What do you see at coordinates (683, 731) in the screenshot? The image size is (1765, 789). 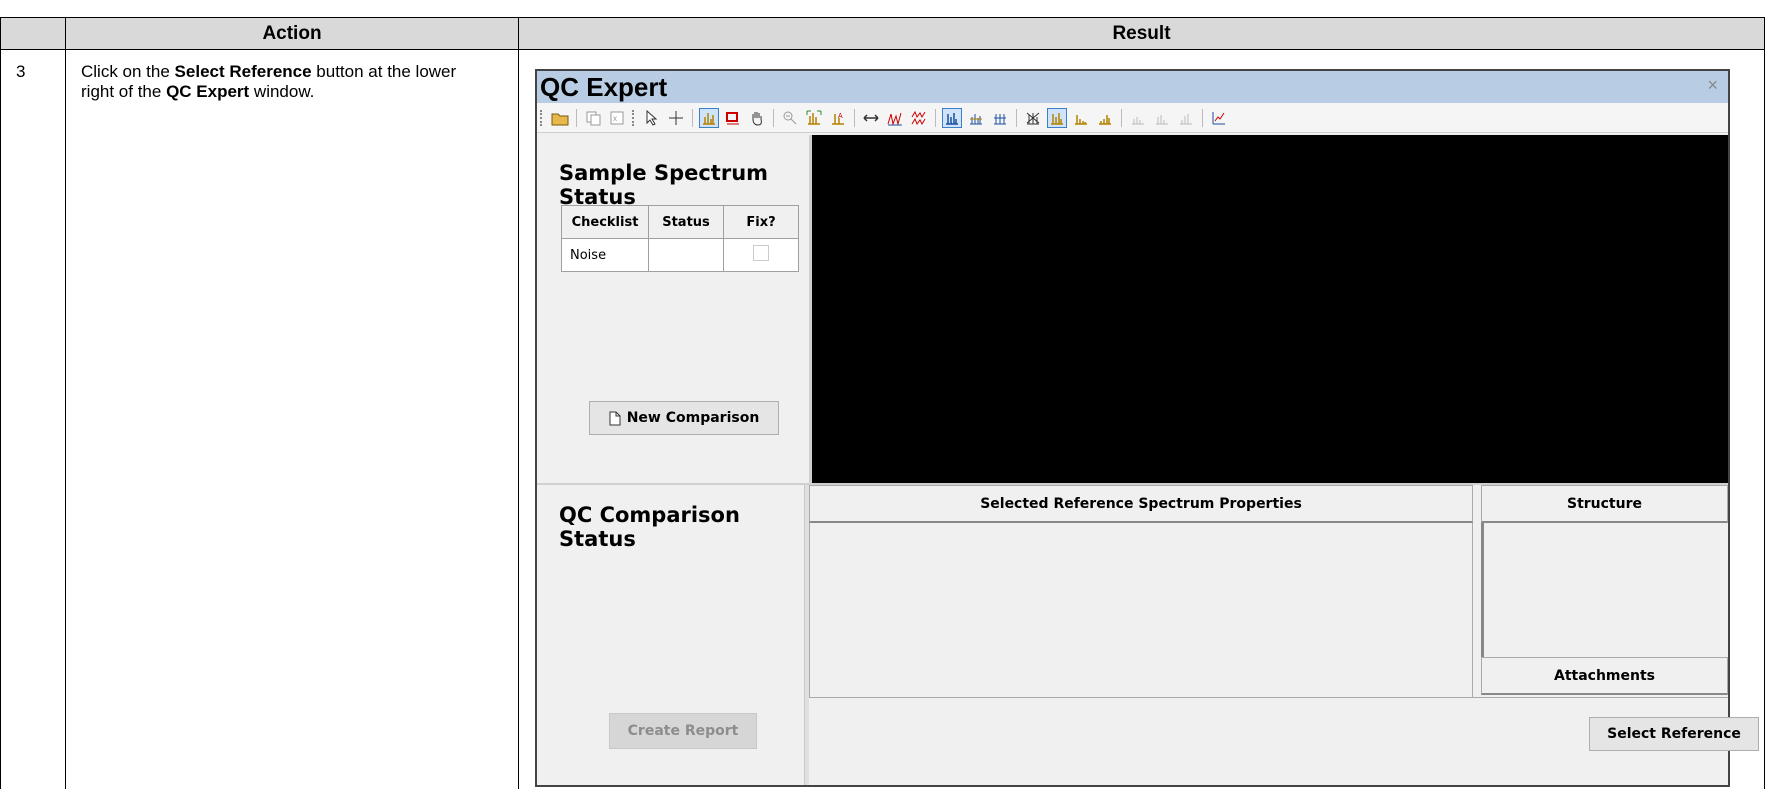 I see `create-report-button: Create Report` at bounding box center [683, 731].